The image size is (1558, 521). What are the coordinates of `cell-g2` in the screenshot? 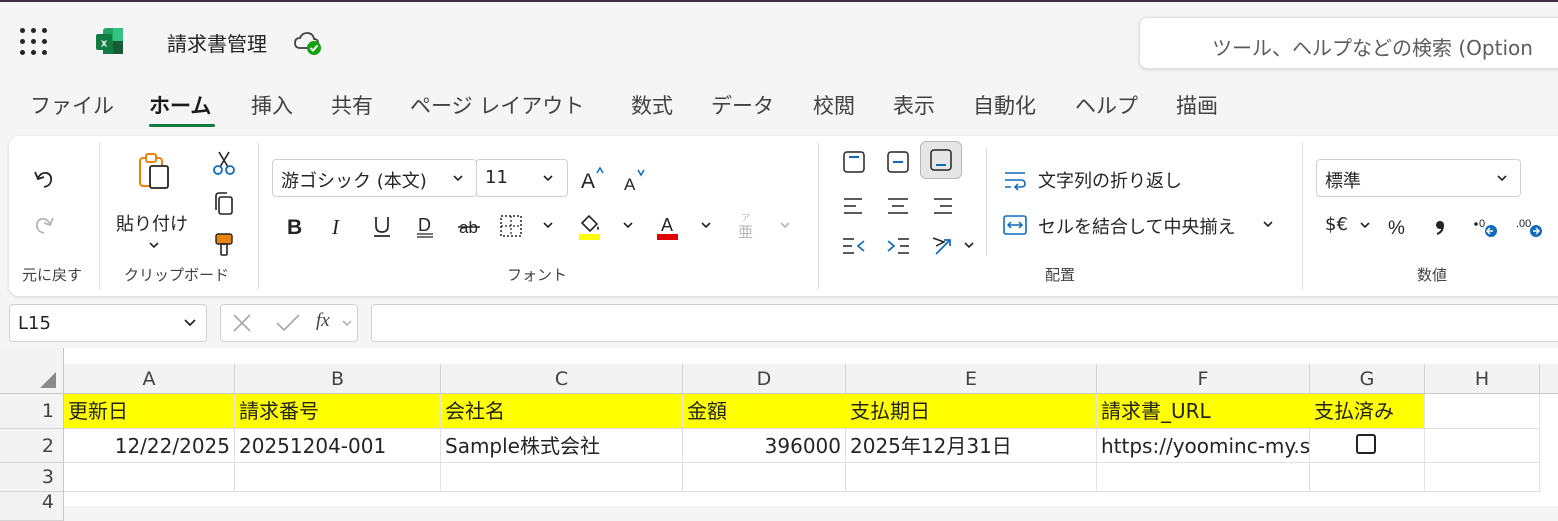 It's located at (1367, 446).